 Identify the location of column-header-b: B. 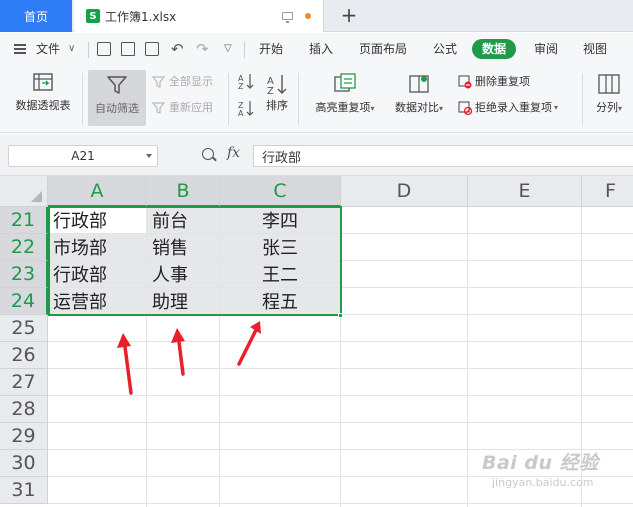
(183, 191).